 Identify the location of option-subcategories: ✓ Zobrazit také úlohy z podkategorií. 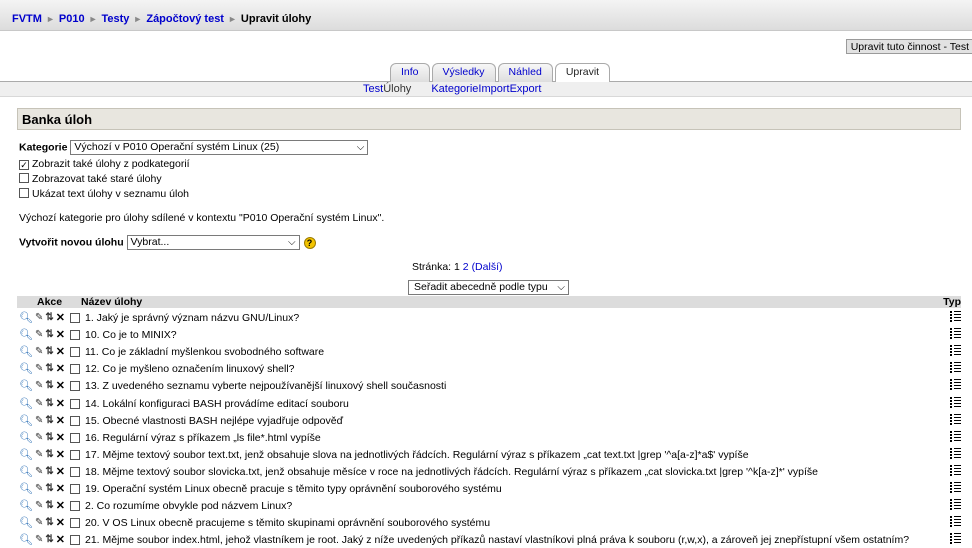
(104, 164).